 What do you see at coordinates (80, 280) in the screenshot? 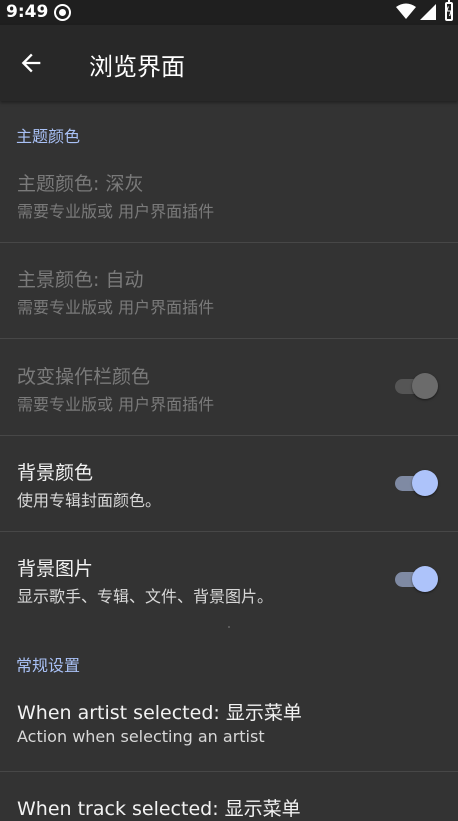
I see `setting-title: 主景颜色: 自动` at bounding box center [80, 280].